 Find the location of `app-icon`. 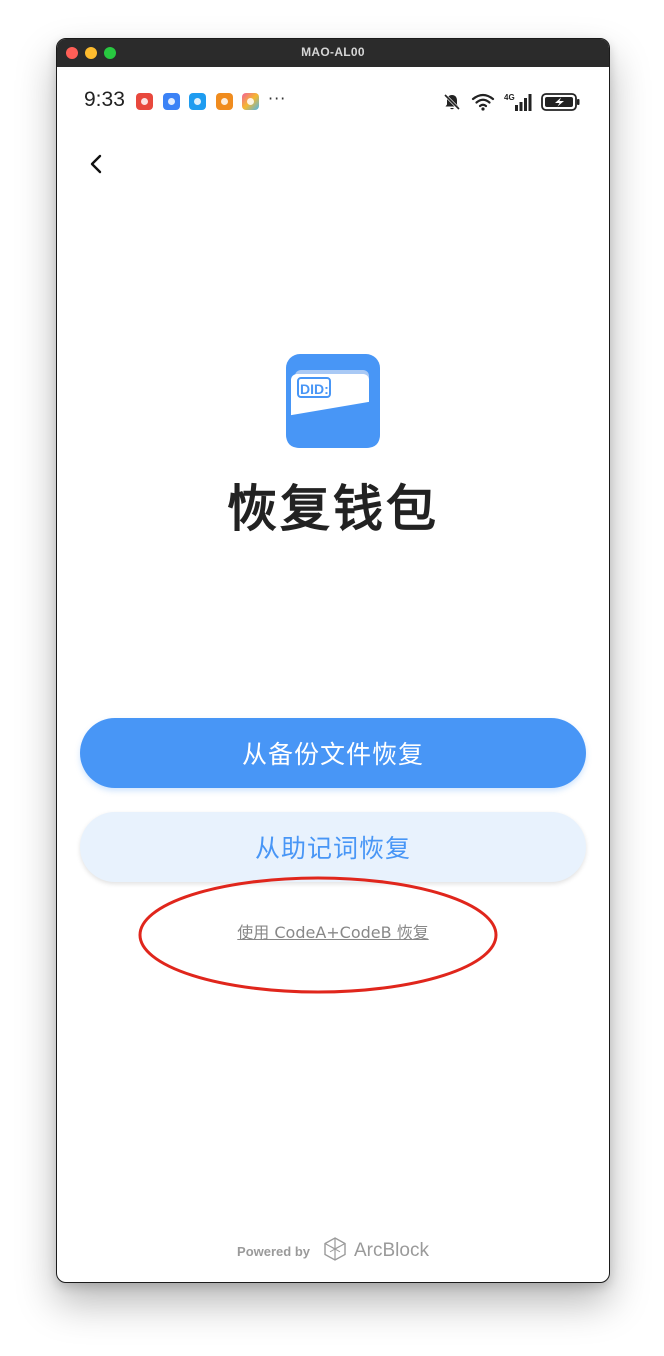

app-icon is located at coordinates (224, 101).